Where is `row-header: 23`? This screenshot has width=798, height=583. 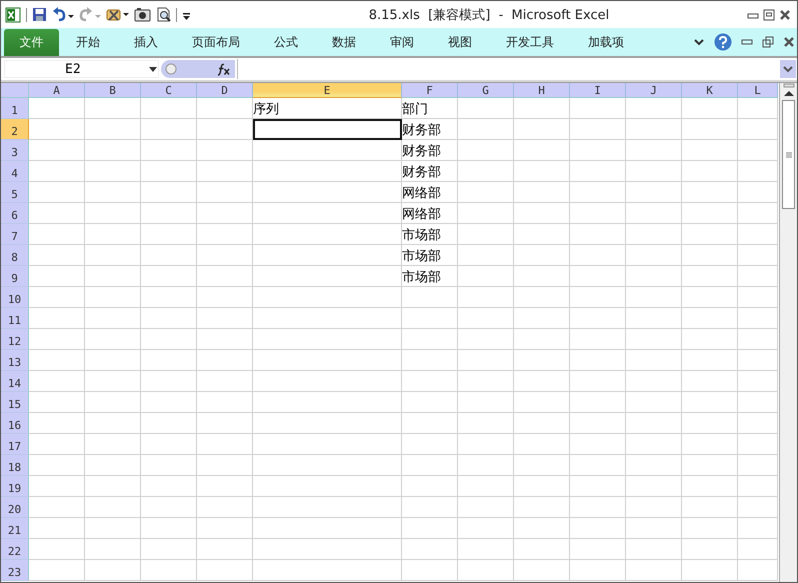 row-header: 23 is located at coordinates (15, 570).